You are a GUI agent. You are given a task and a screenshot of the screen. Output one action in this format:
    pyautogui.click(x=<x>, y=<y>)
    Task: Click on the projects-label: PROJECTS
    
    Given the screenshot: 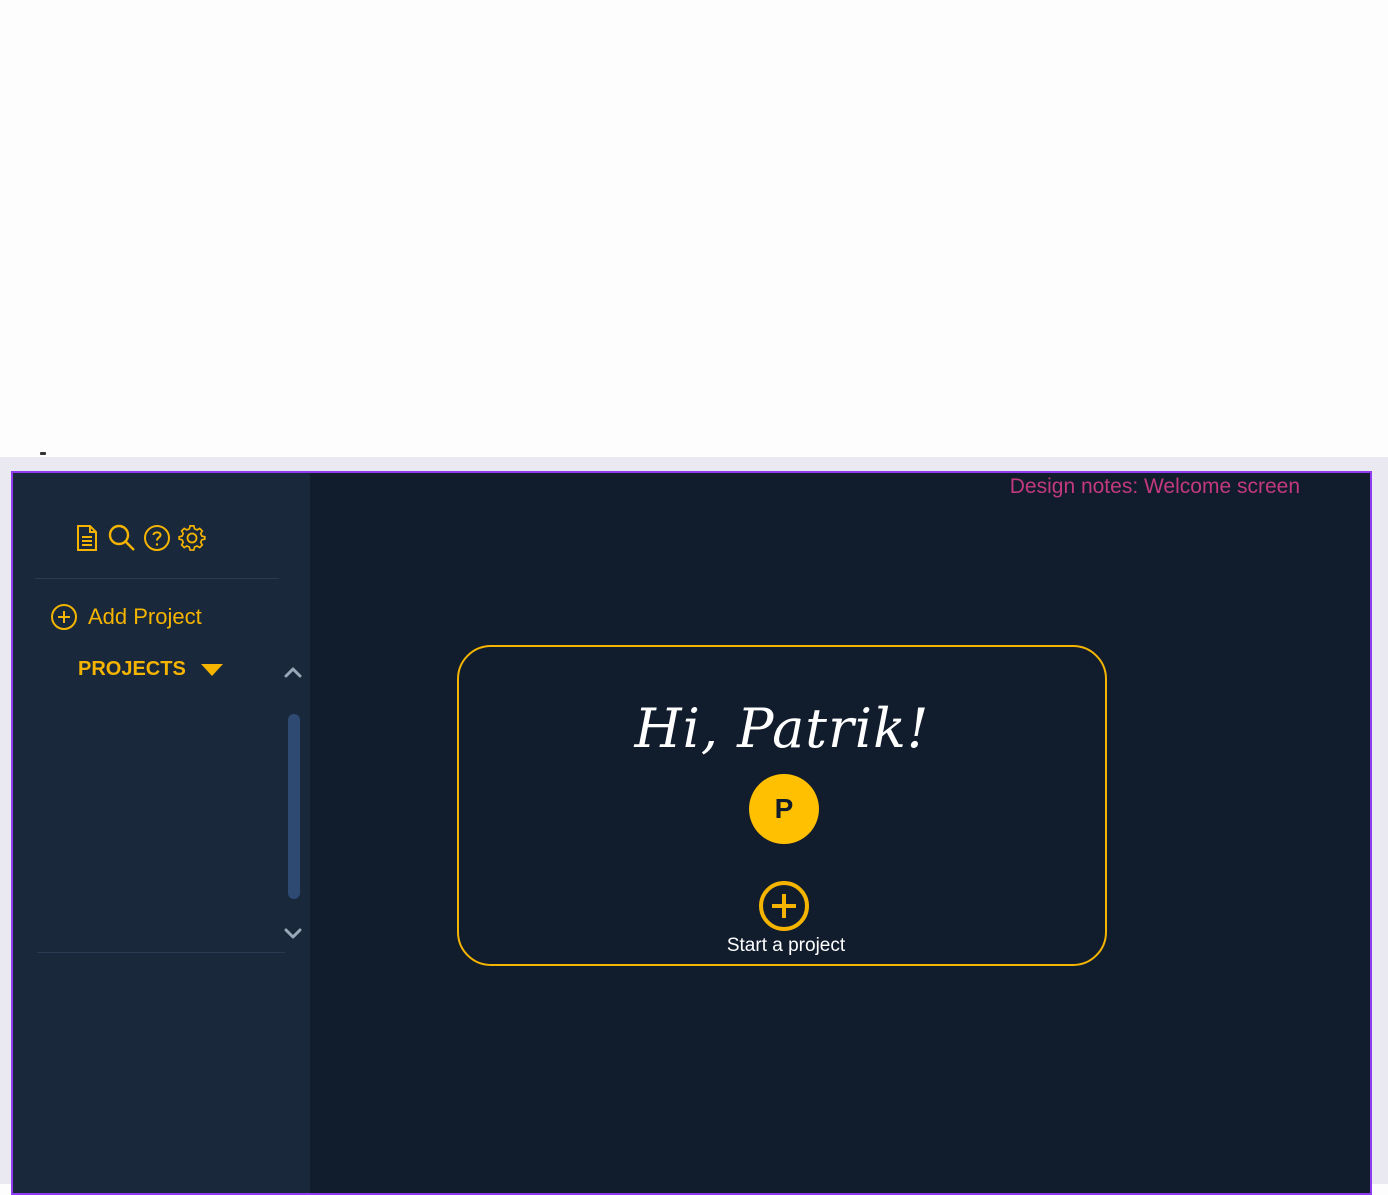 What is the action you would take?
    pyautogui.click(x=132, y=669)
    